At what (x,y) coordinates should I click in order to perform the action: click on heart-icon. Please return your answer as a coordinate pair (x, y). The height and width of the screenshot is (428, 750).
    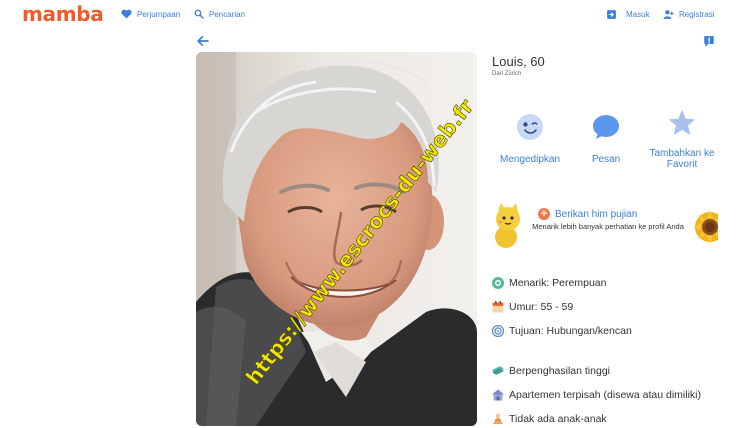
    Looking at the image, I should click on (126, 14).